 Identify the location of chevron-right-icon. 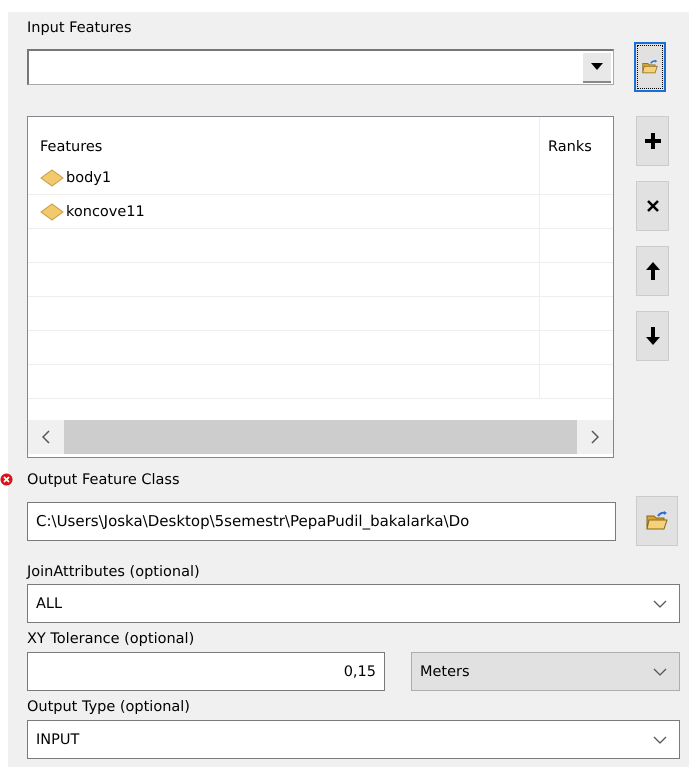
(595, 437).